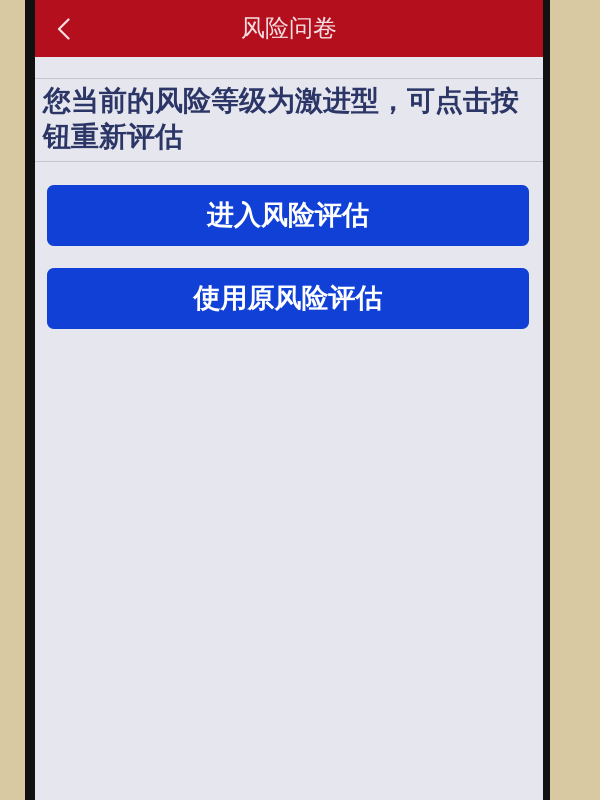  Describe the element at coordinates (63, 29) in the screenshot. I see `back-icon` at that location.